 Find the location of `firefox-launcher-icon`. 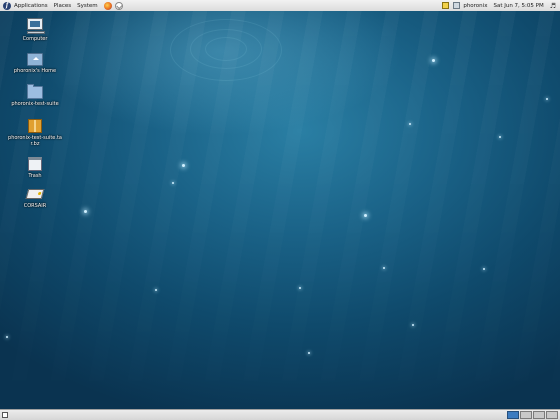

firefox-launcher-icon is located at coordinates (107, 5).